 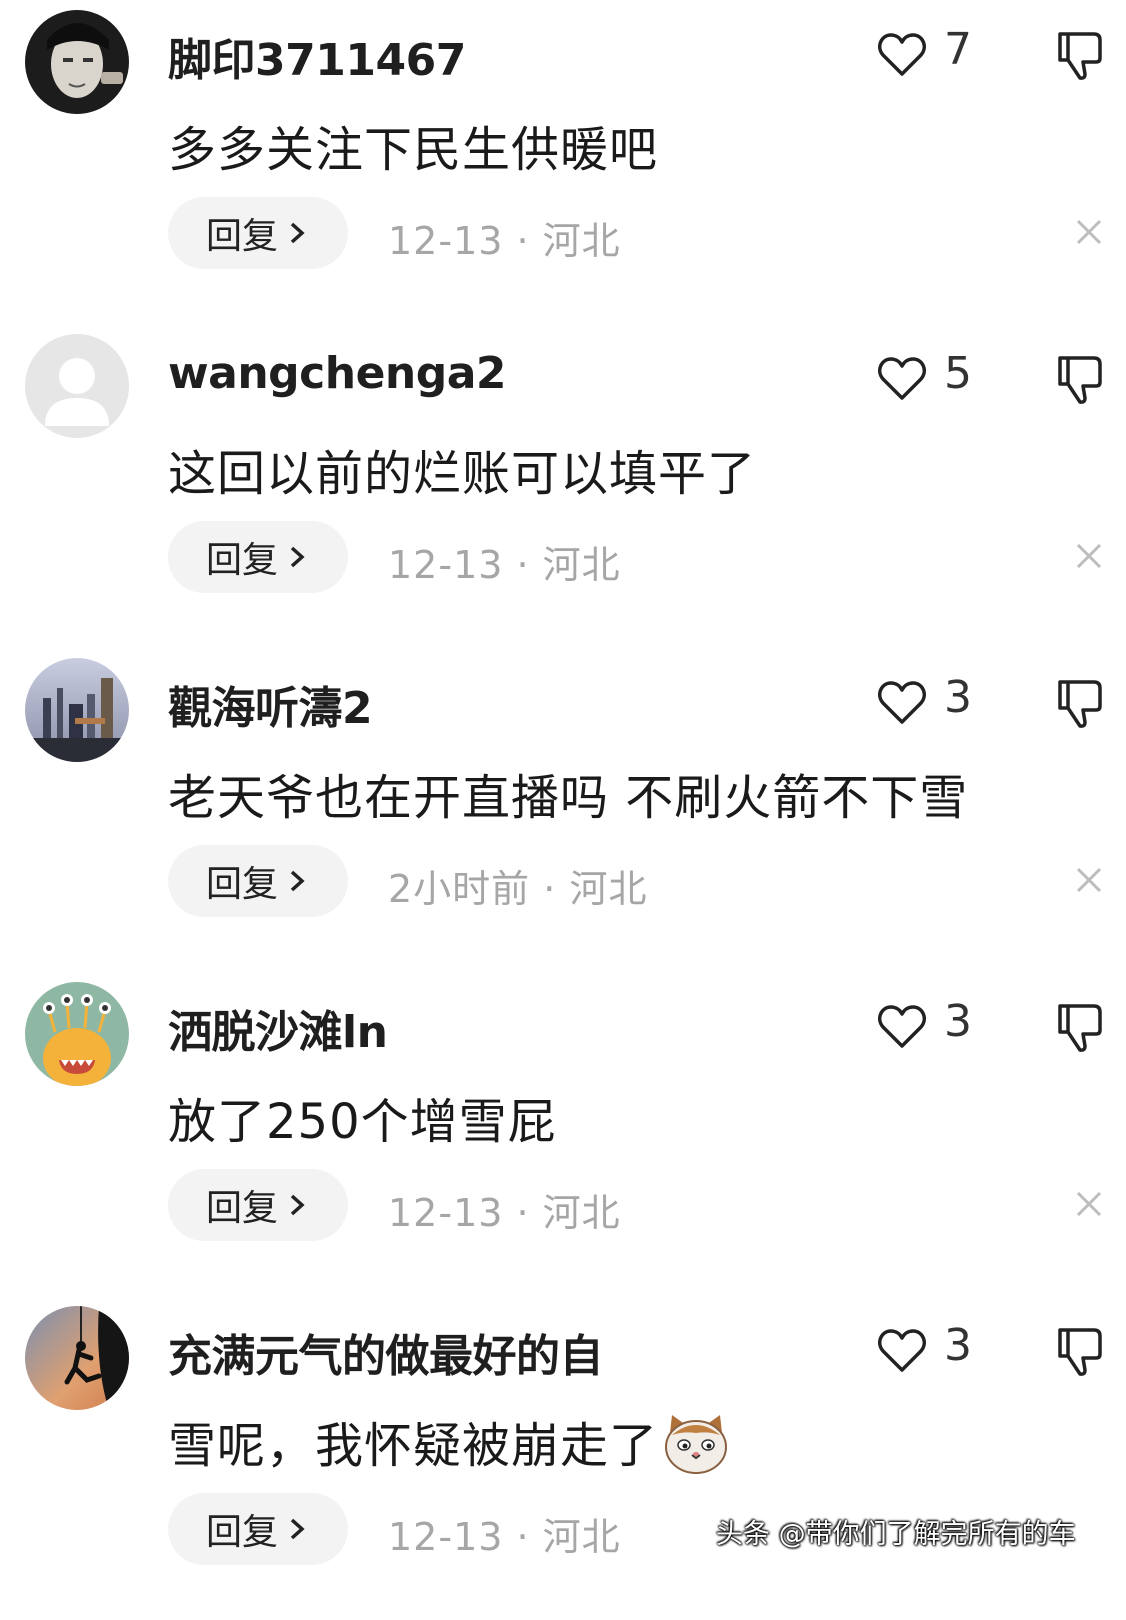 I want to click on cat-emoji-icon, so click(x=696, y=1444).